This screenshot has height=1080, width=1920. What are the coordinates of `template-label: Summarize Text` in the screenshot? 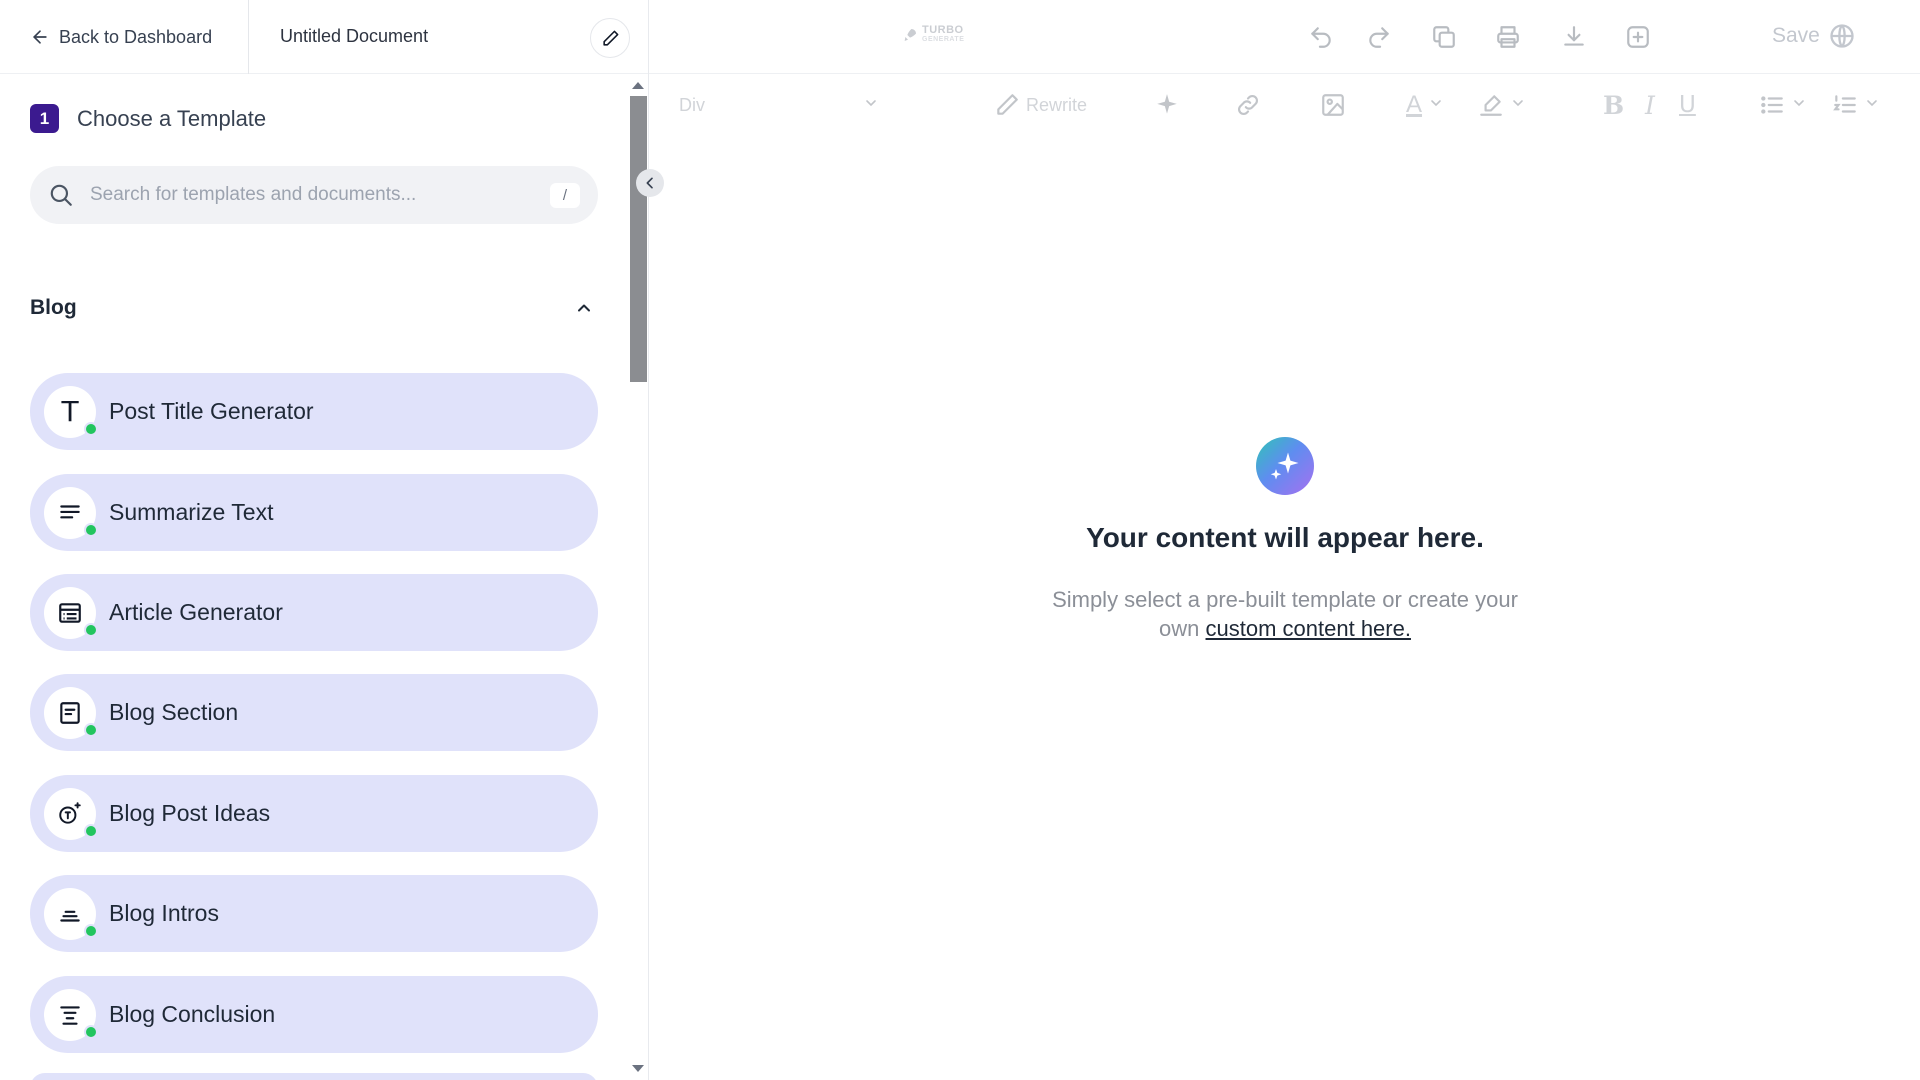 It's located at (191, 512).